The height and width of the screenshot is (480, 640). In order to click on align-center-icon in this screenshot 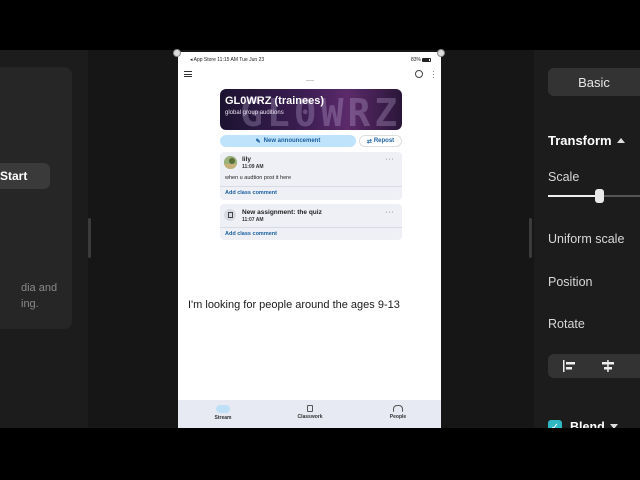, I will do `click(608, 366)`.